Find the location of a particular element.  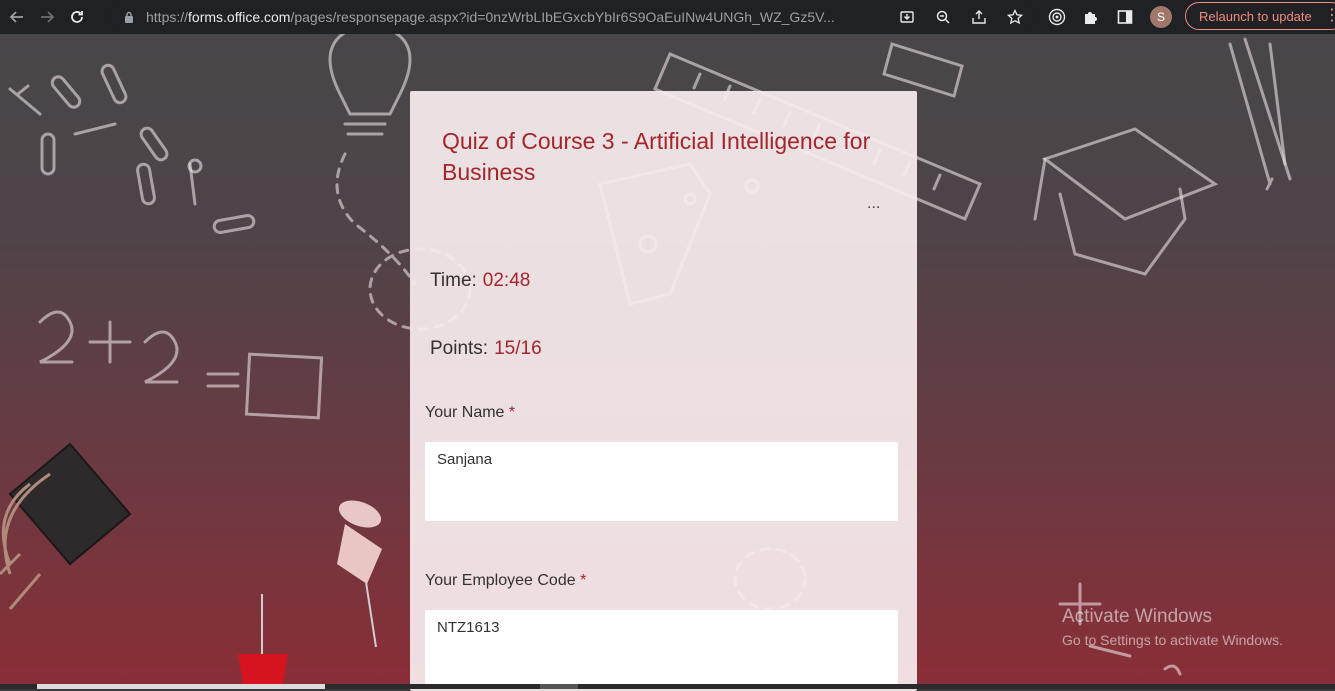

share-icon is located at coordinates (979, 17).